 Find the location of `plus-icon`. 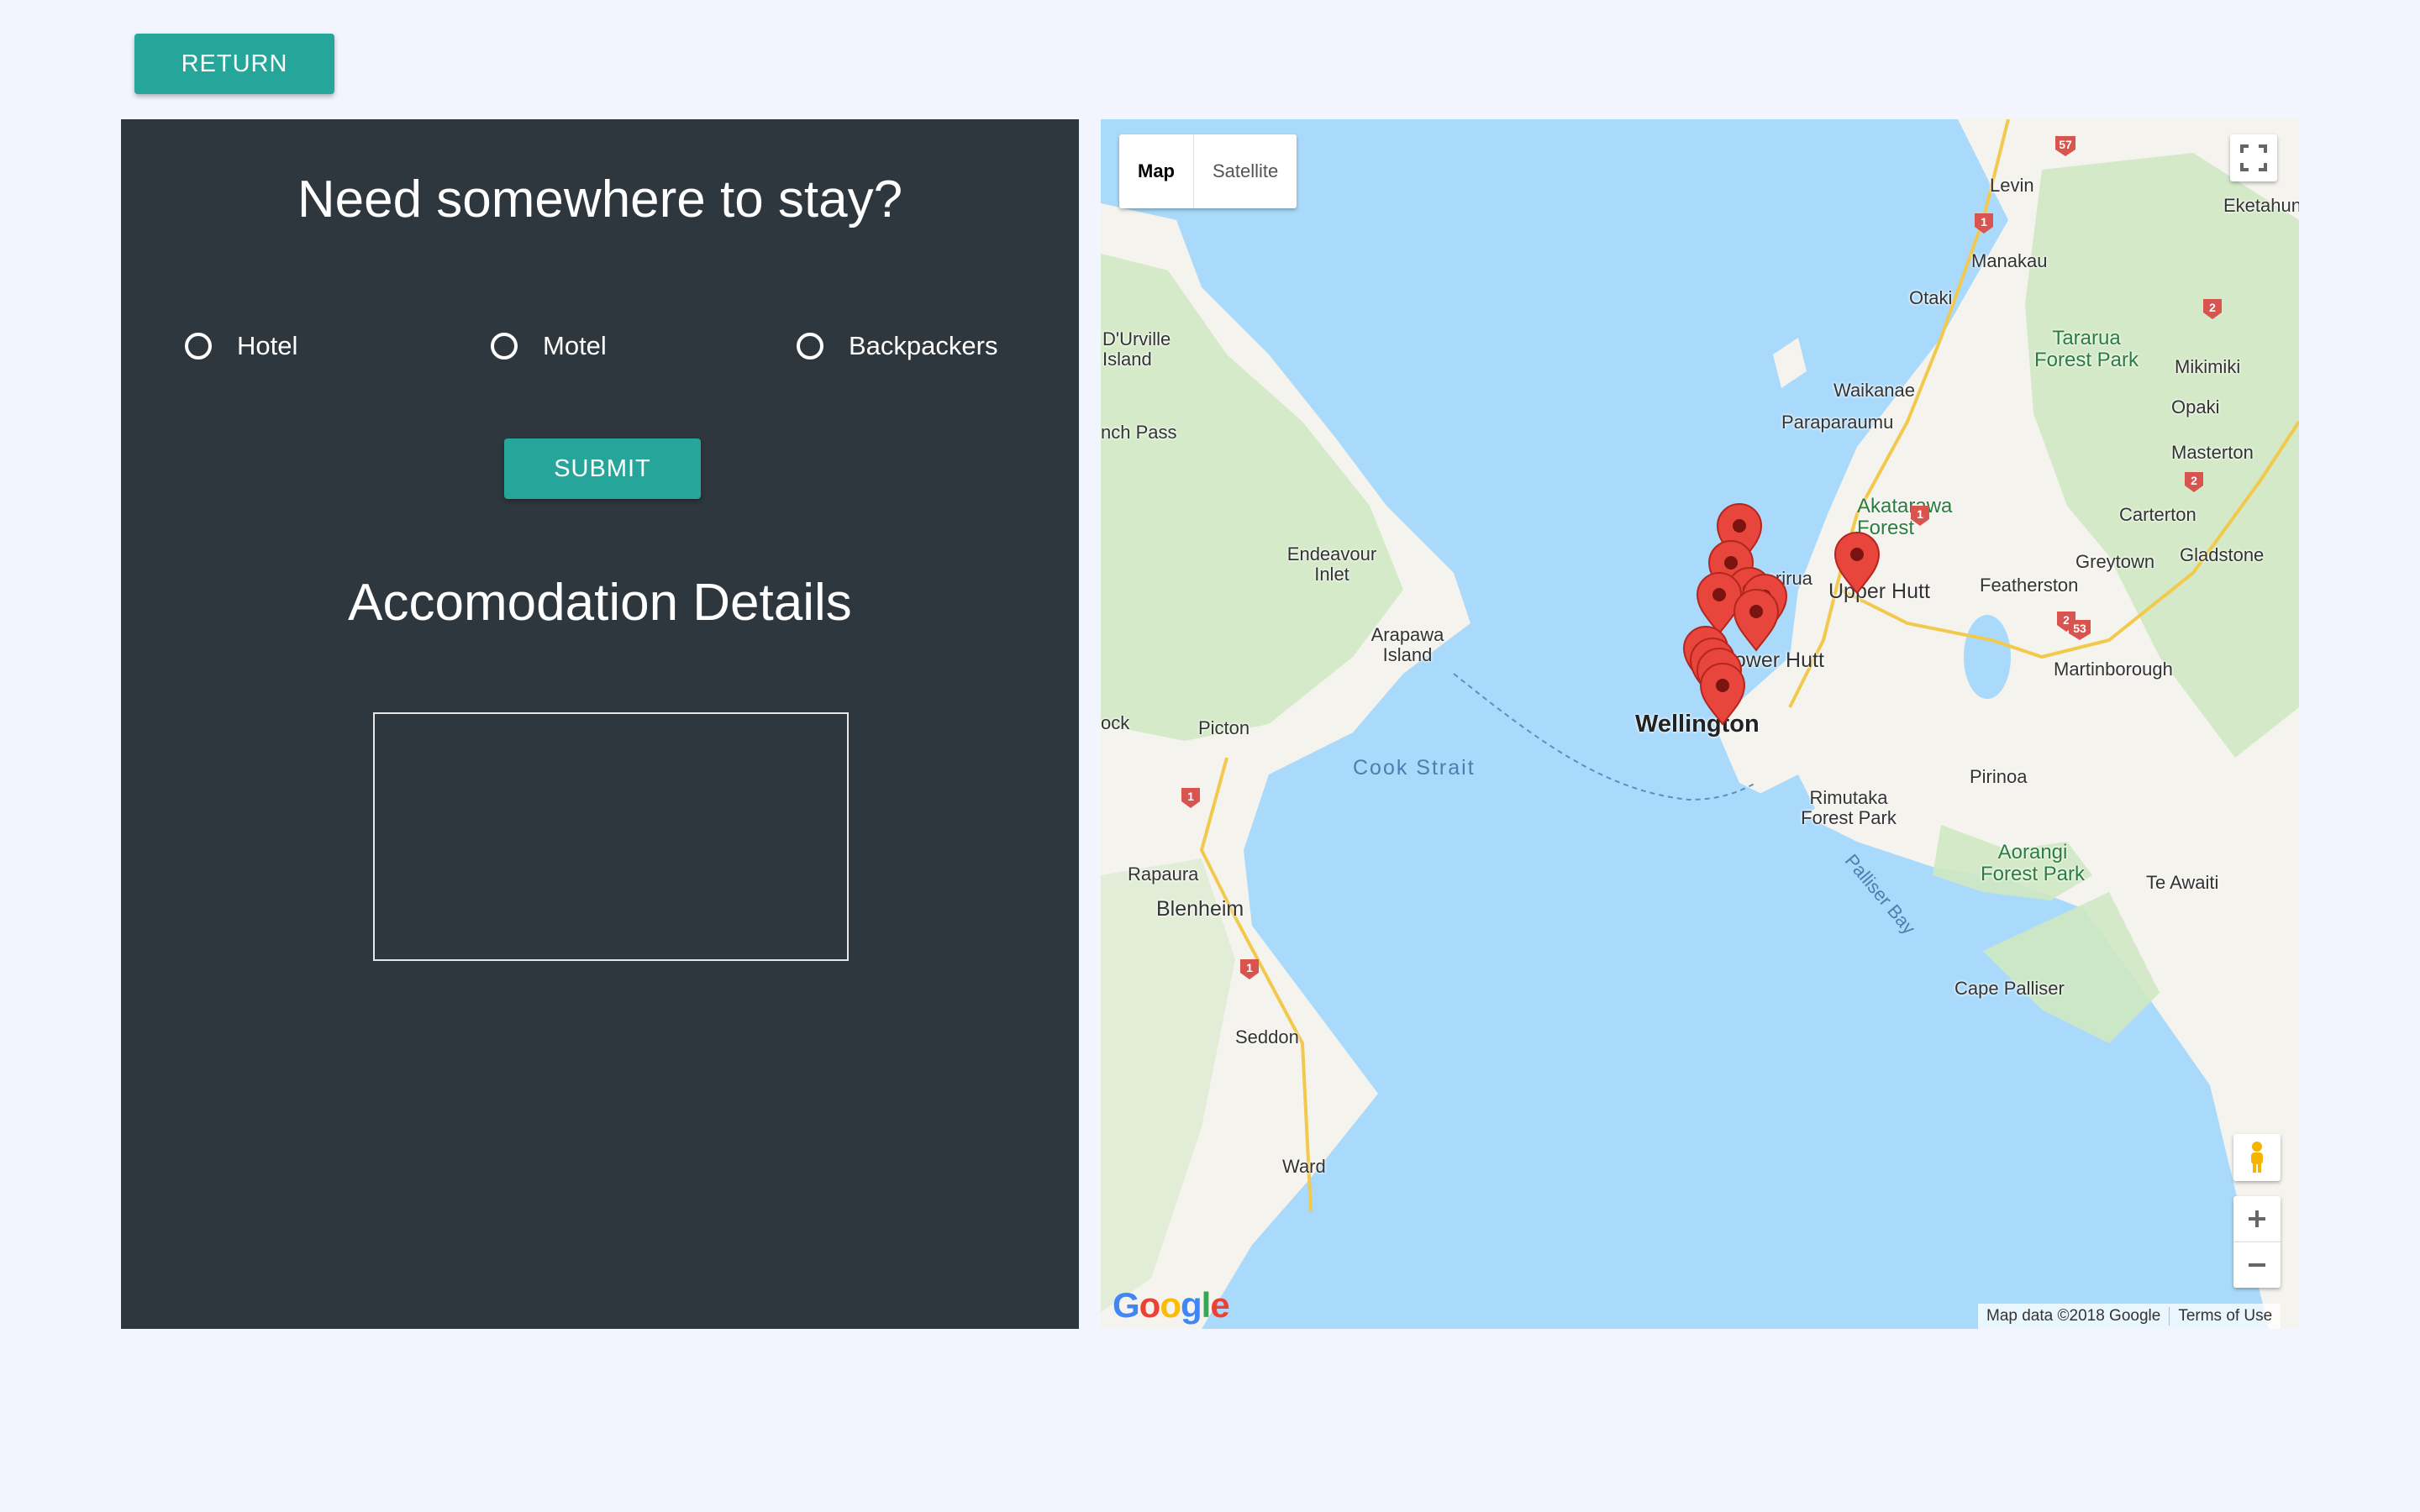

plus-icon is located at coordinates (2257, 1218).